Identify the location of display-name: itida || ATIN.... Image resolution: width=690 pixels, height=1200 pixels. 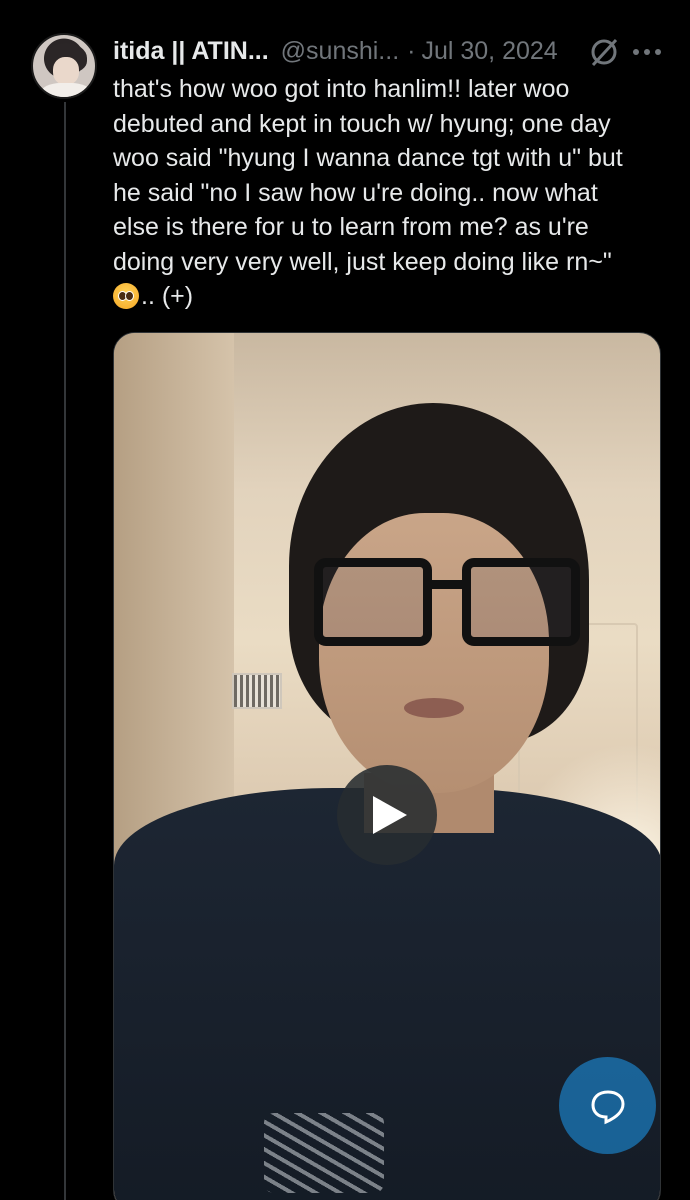
(191, 51).